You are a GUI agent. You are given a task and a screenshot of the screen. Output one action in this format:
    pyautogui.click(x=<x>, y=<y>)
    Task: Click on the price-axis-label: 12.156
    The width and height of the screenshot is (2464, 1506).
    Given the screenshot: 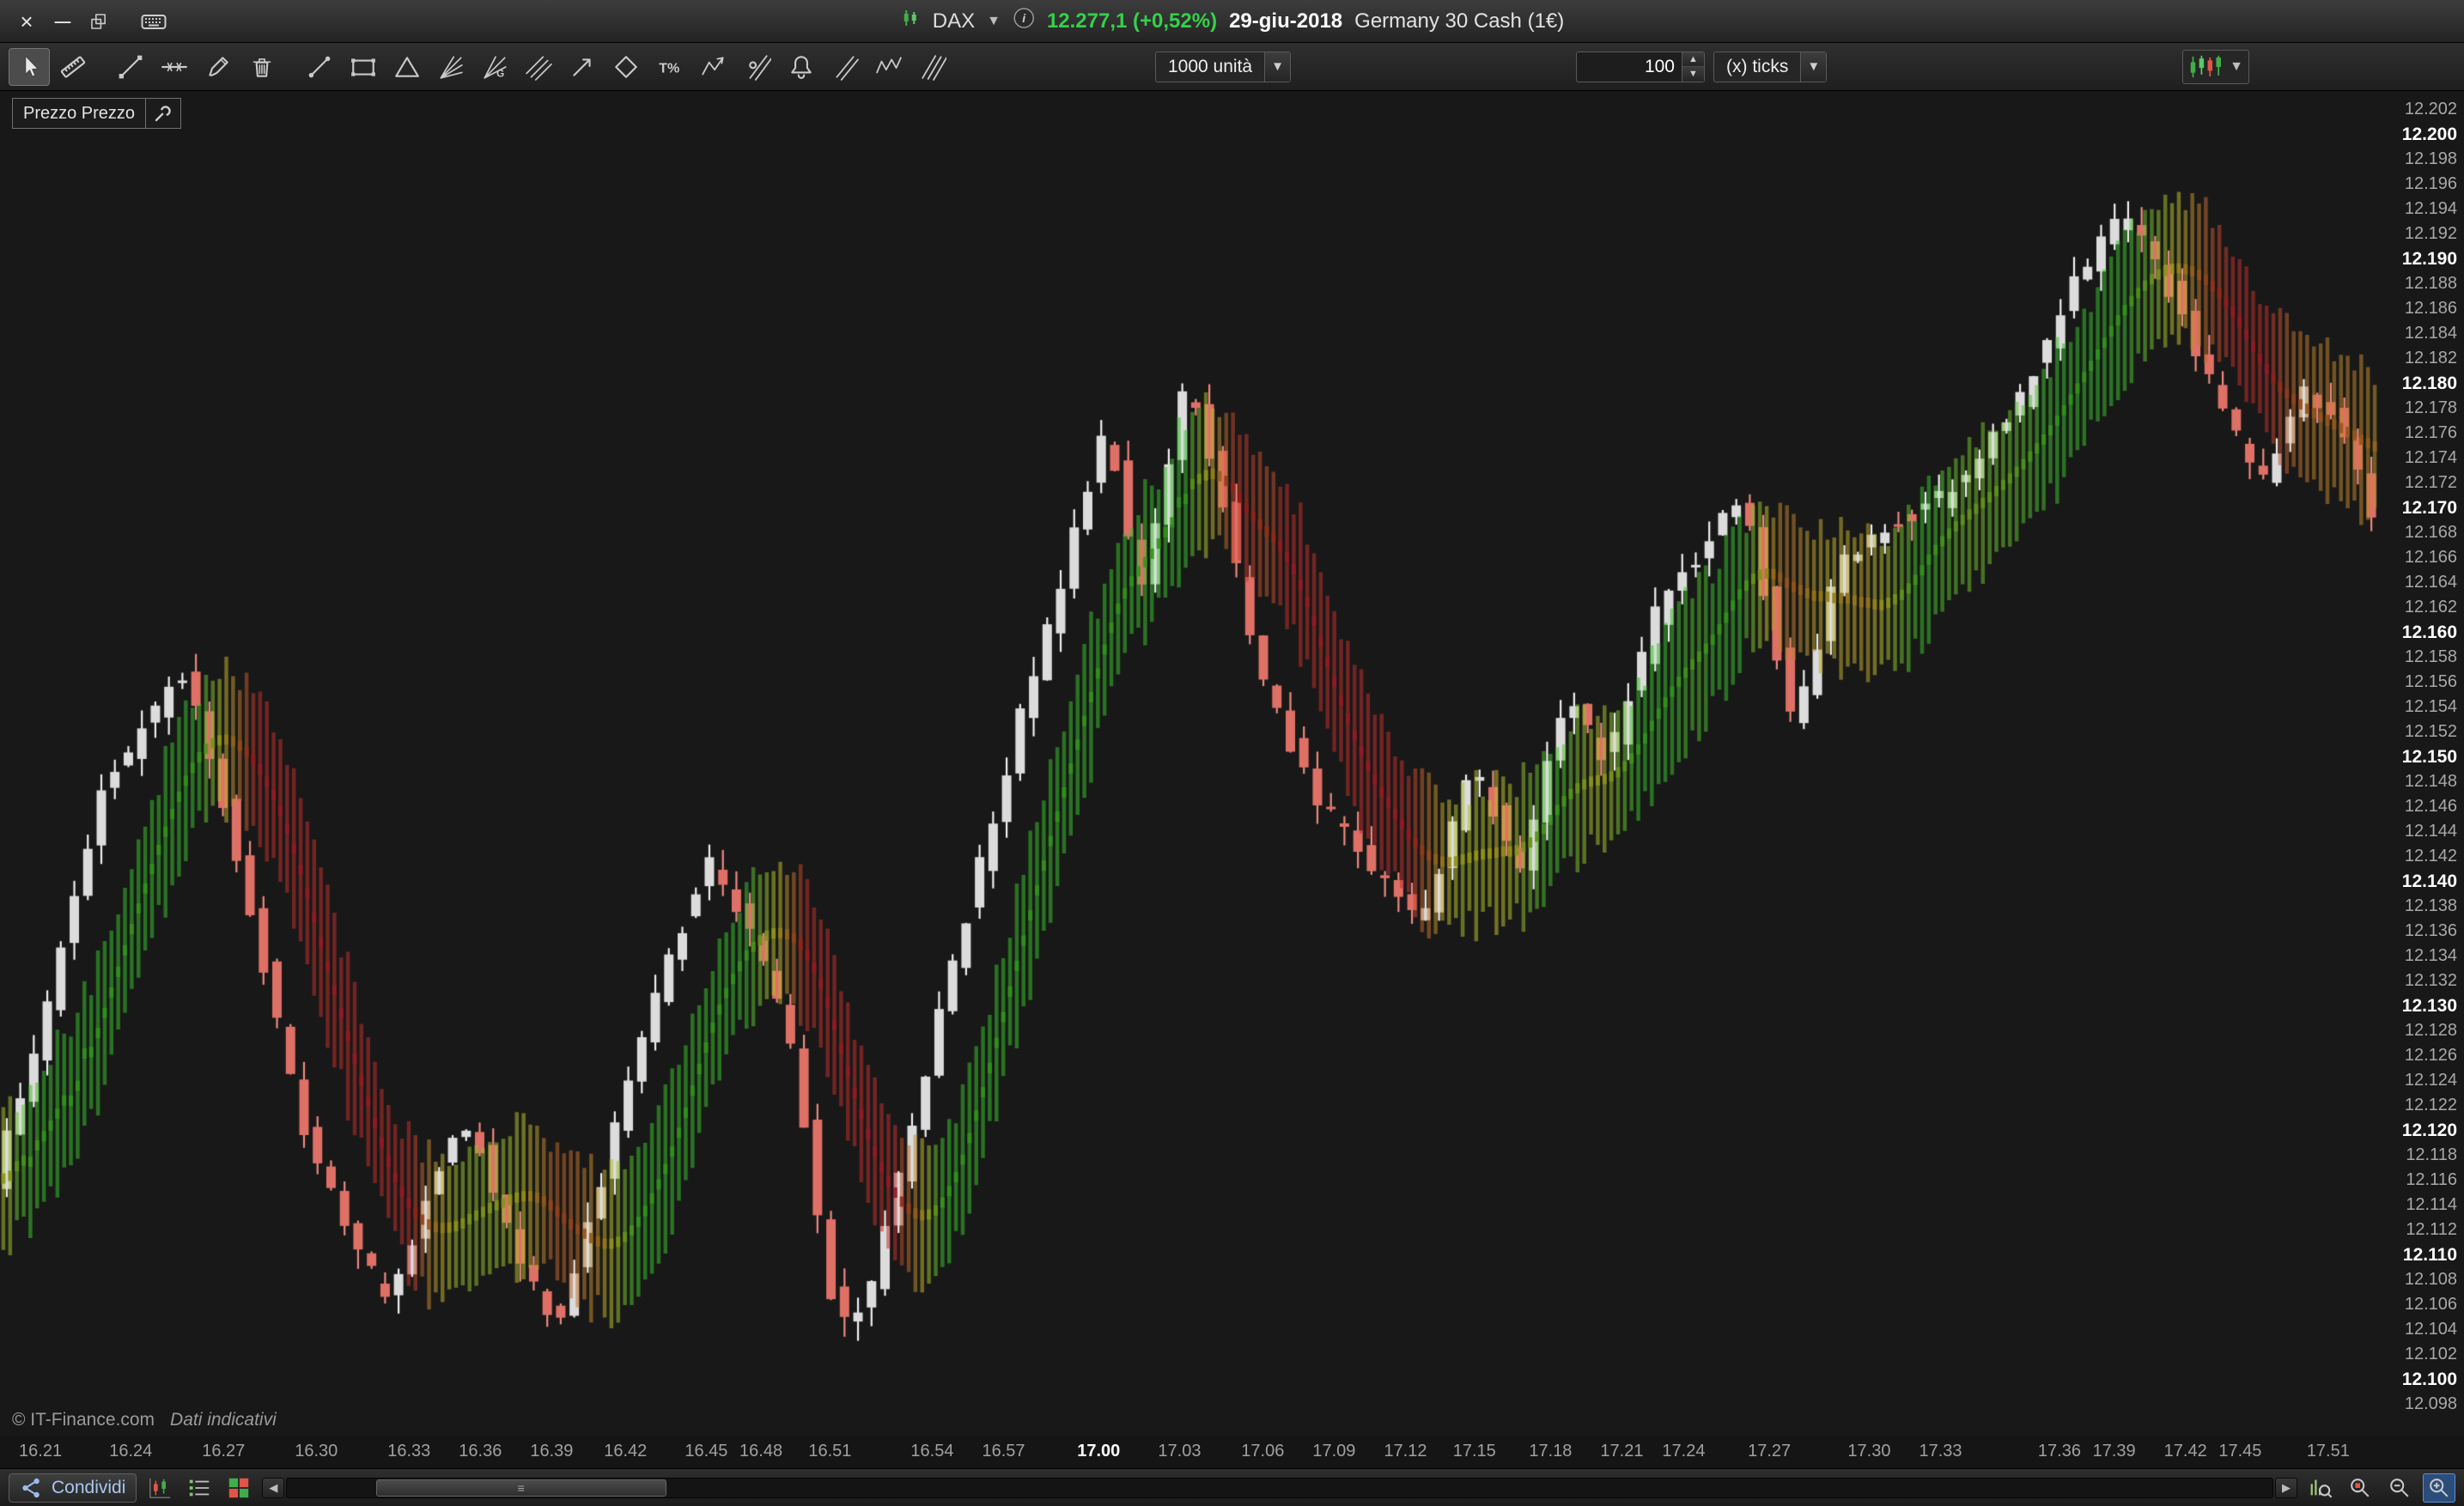 What is the action you would take?
    pyautogui.click(x=2431, y=681)
    